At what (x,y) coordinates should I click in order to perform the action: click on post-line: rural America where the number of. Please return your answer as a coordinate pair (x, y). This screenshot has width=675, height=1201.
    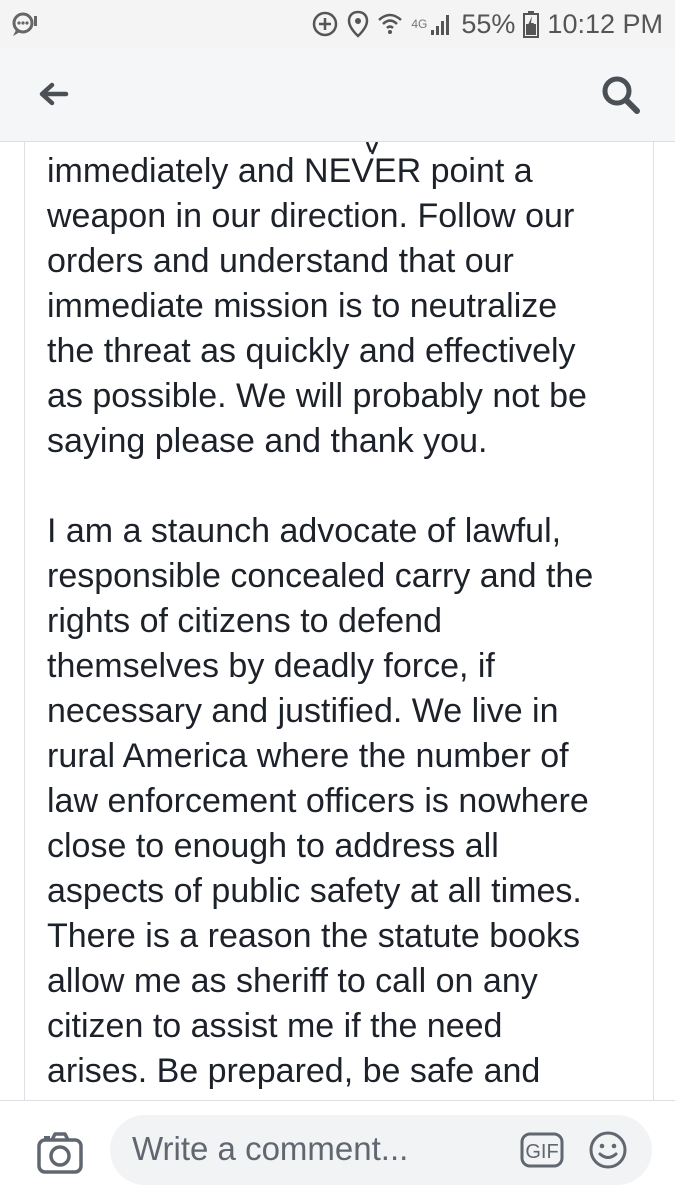
    Looking at the image, I should click on (308, 756).